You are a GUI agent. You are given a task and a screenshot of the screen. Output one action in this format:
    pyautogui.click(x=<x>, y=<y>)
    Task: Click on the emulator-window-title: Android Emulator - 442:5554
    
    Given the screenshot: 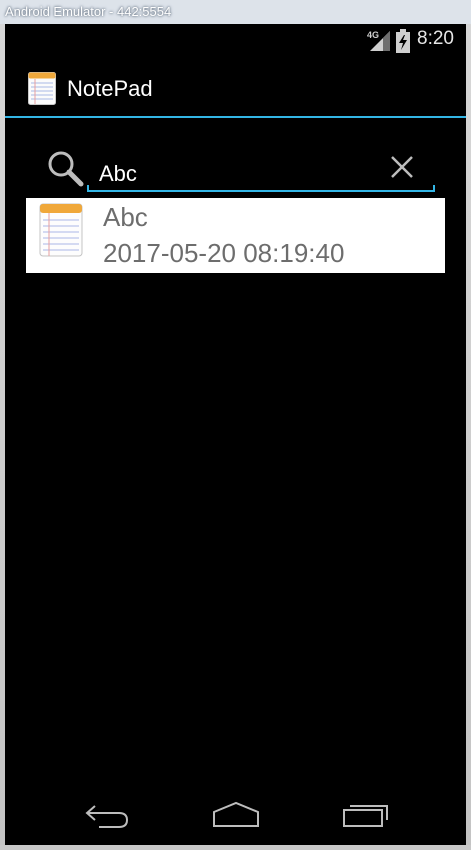 What is the action you would take?
    pyautogui.click(x=88, y=11)
    